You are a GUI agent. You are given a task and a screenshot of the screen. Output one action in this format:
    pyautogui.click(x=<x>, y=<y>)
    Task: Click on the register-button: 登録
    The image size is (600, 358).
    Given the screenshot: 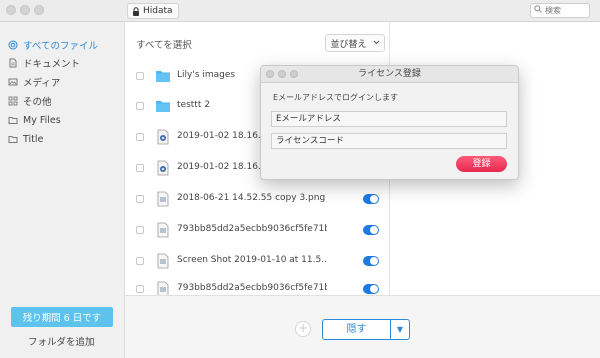 What is the action you would take?
    pyautogui.click(x=481, y=164)
    